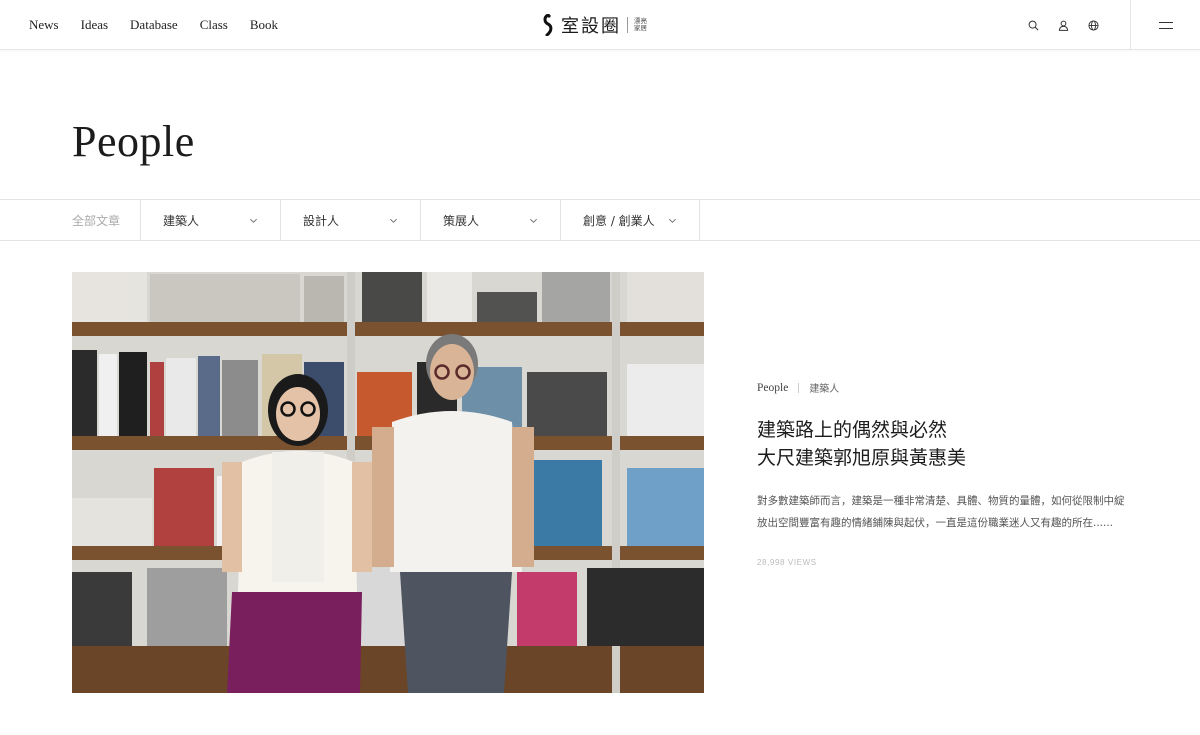 This screenshot has height=735, width=1200. What do you see at coordinates (94, 25) in the screenshot?
I see `nav-ideas: Ideas` at bounding box center [94, 25].